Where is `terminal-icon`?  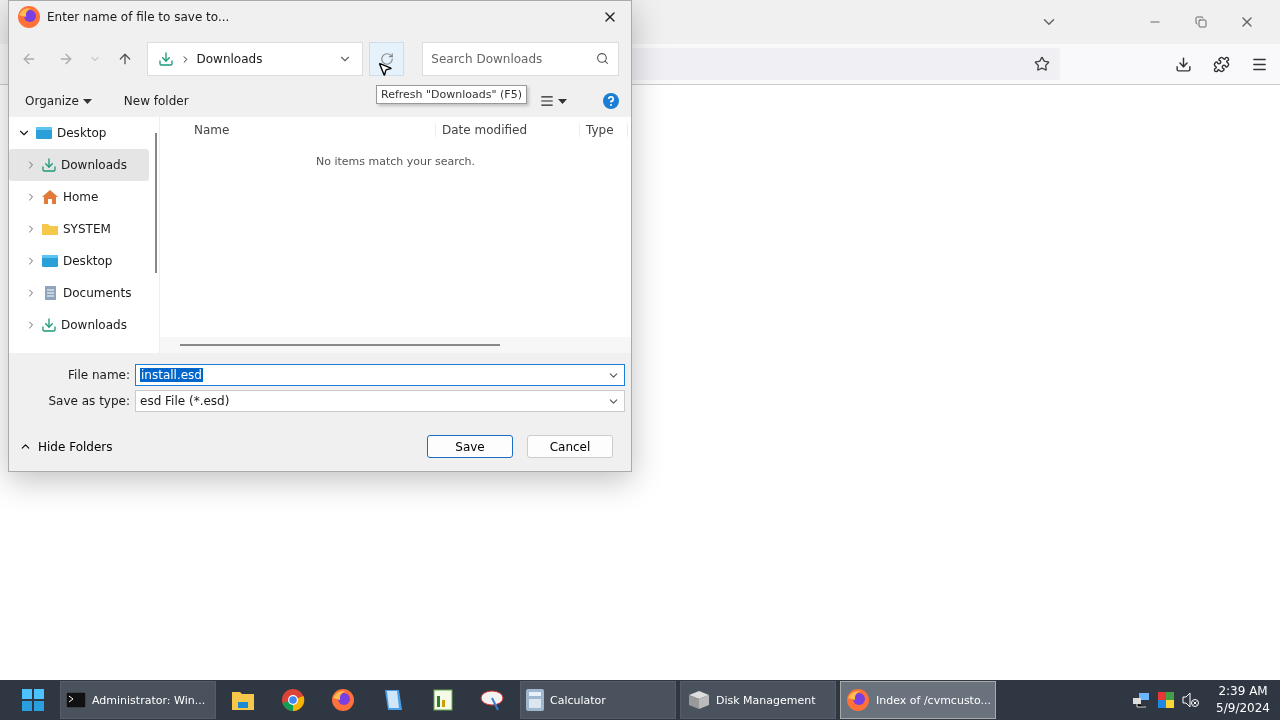
terminal-icon is located at coordinates (76, 700).